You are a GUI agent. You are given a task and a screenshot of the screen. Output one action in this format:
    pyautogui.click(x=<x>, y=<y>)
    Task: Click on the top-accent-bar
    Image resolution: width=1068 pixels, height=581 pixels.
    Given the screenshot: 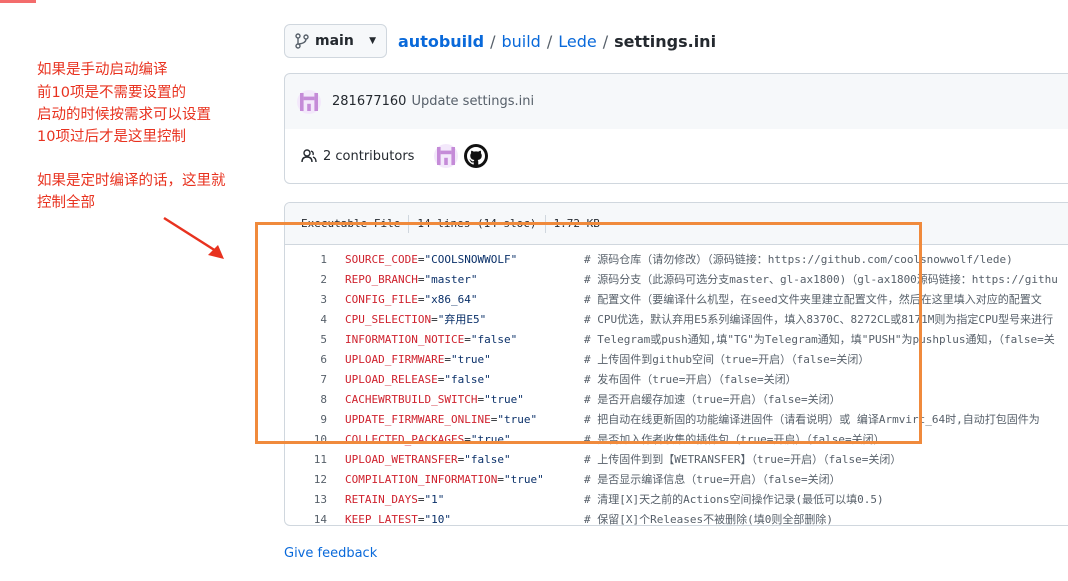 What is the action you would take?
    pyautogui.click(x=18, y=1)
    